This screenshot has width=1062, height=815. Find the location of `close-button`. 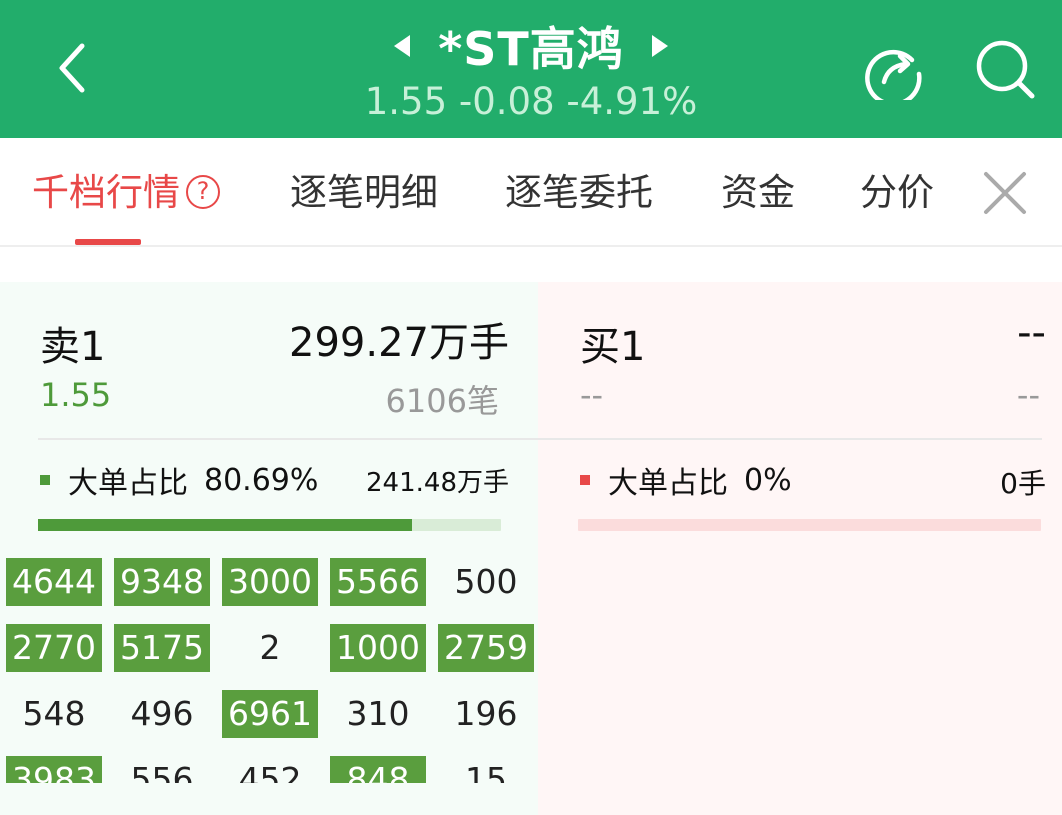

close-button is located at coordinates (1005, 193).